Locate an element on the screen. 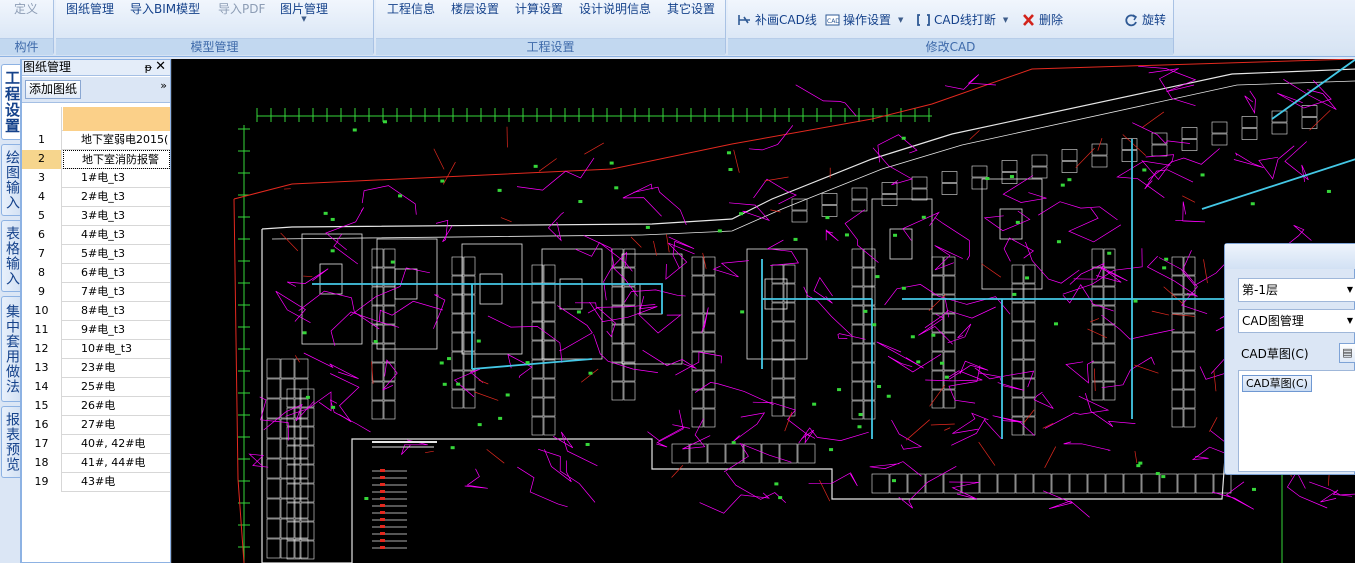 This screenshot has width=1355, height=563. row-number: 17 is located at coordinates (42, 444).